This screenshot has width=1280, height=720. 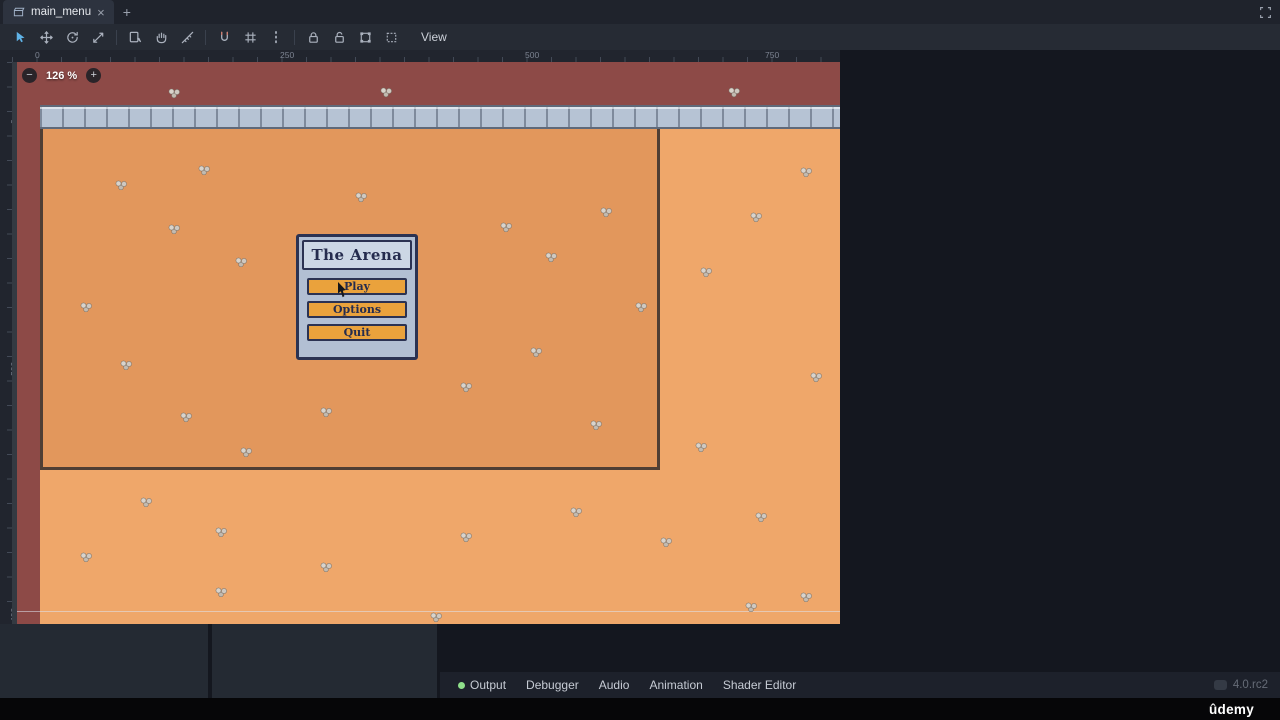 I want to click on grid-snap-toggle, so click(x=250, y=37).